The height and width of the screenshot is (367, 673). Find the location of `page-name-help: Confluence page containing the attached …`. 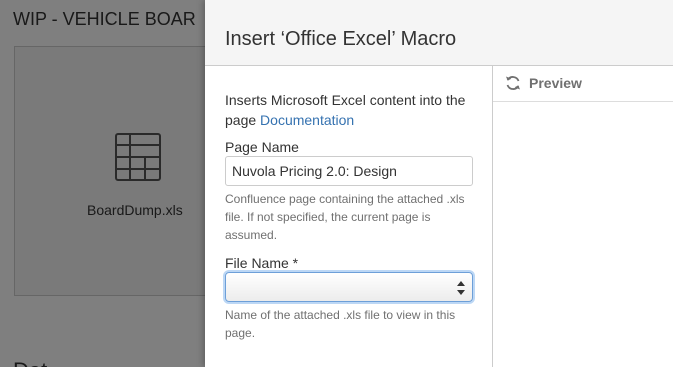

page-name-help: Confluence page containing the attached … is located at coordinates (345, 217).